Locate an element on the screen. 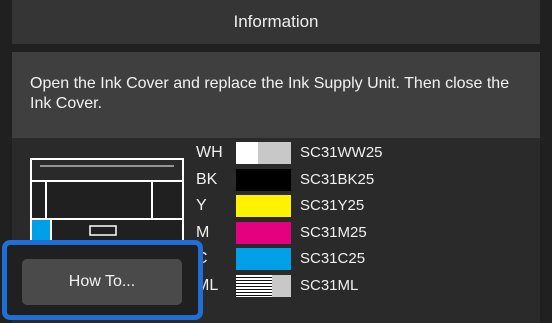 This screenshot has width=552, height=323. ink-row: BK SC31BK25 is located at coordinates (296, 180).